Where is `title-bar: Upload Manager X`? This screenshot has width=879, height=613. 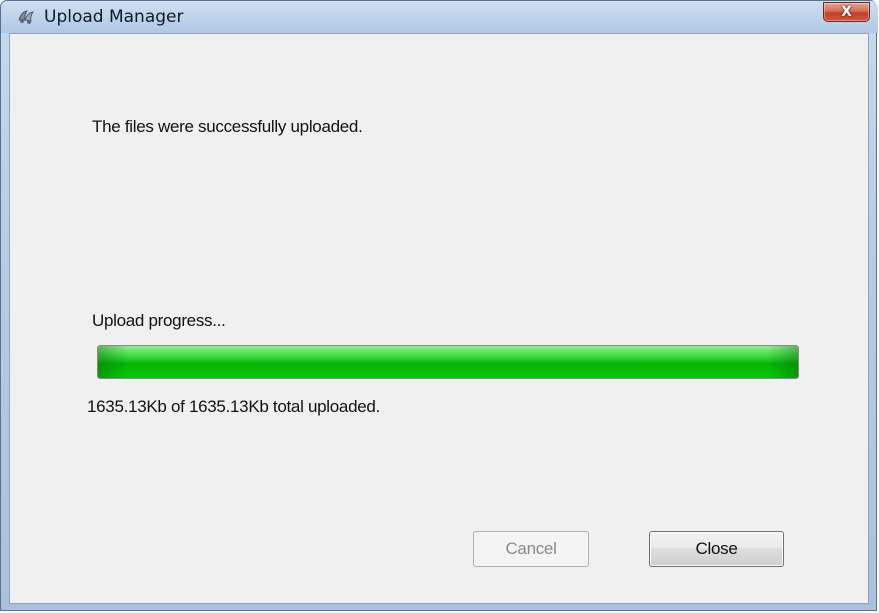 title-bar: Upload Manager X is located at coordinates (439, 17).